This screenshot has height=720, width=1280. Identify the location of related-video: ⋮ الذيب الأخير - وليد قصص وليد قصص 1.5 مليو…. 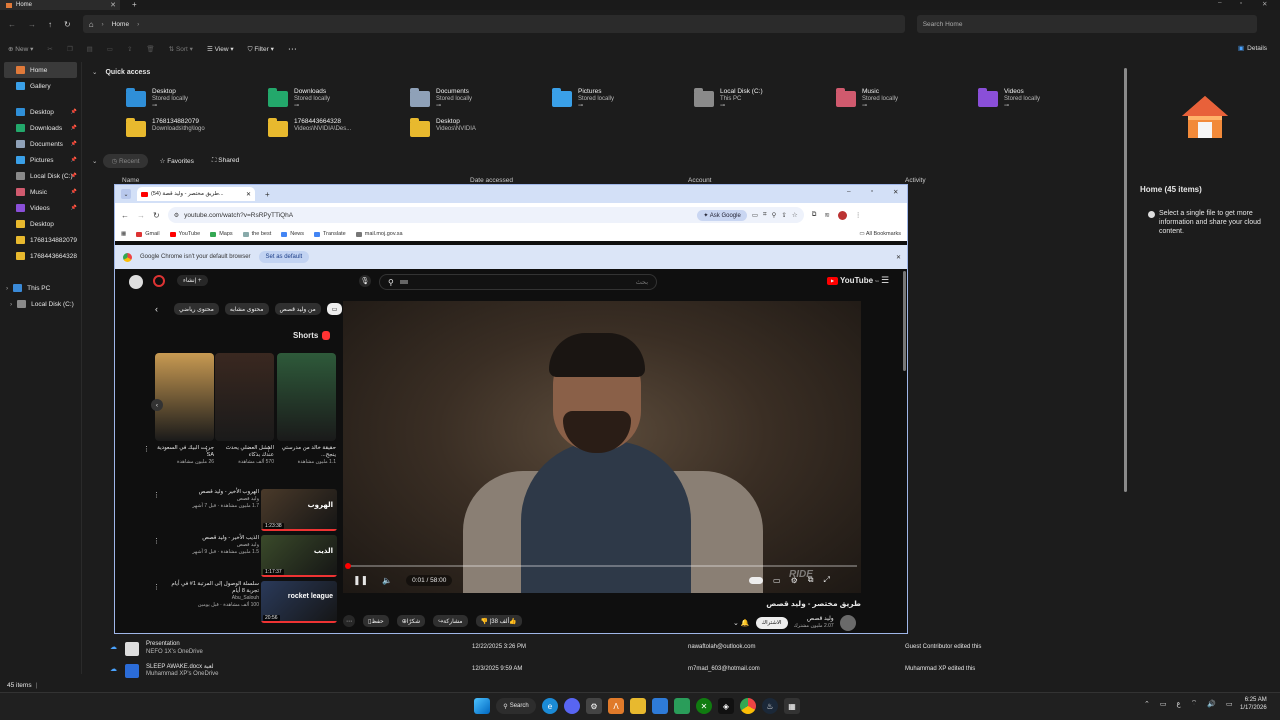
(244, 556).